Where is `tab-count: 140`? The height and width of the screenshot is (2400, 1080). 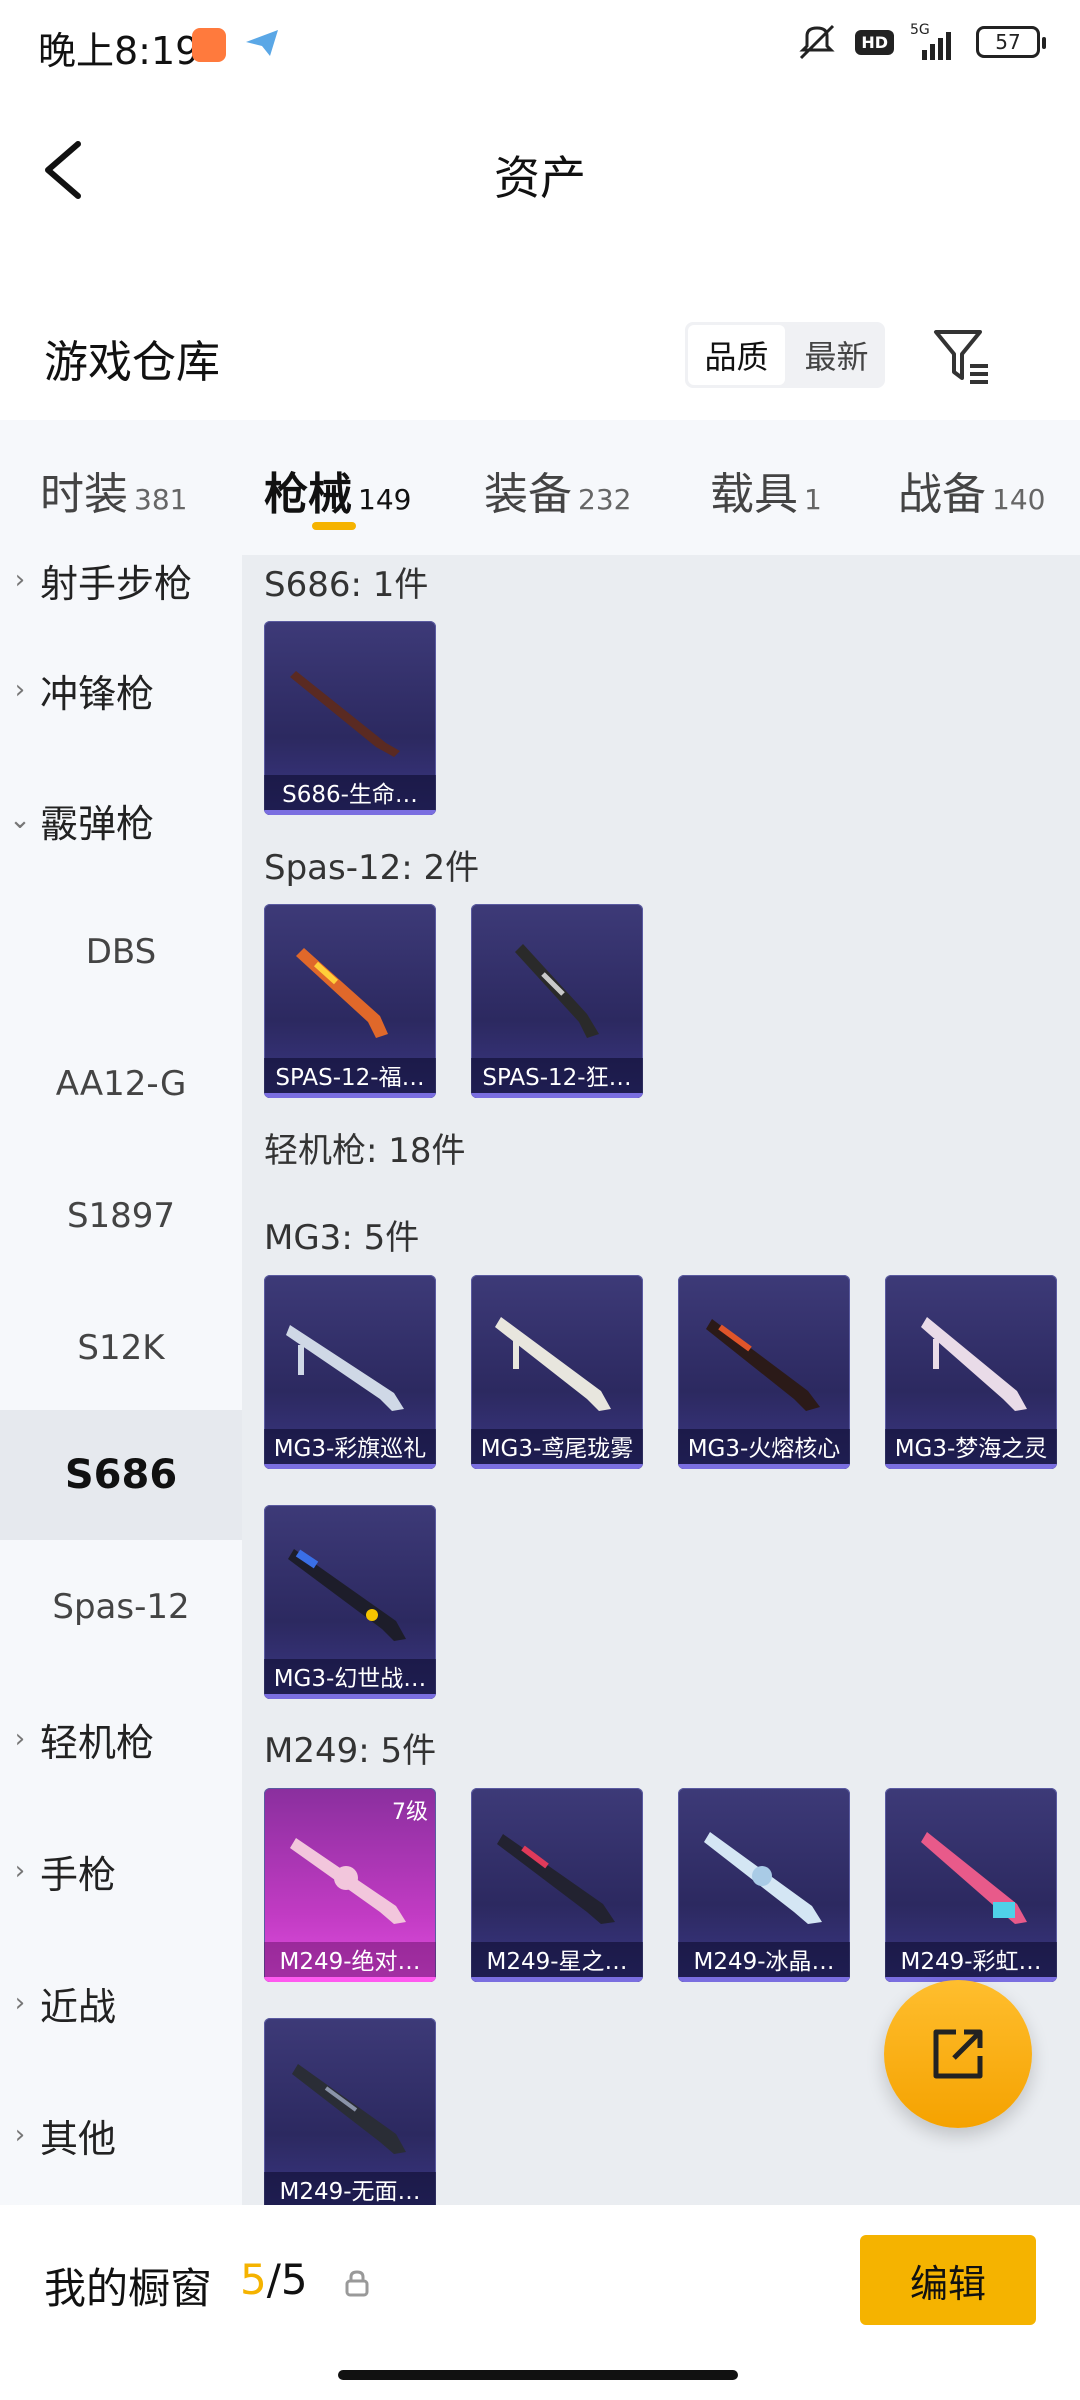
tab-count: 140 is located at coordinates (1019, 499).